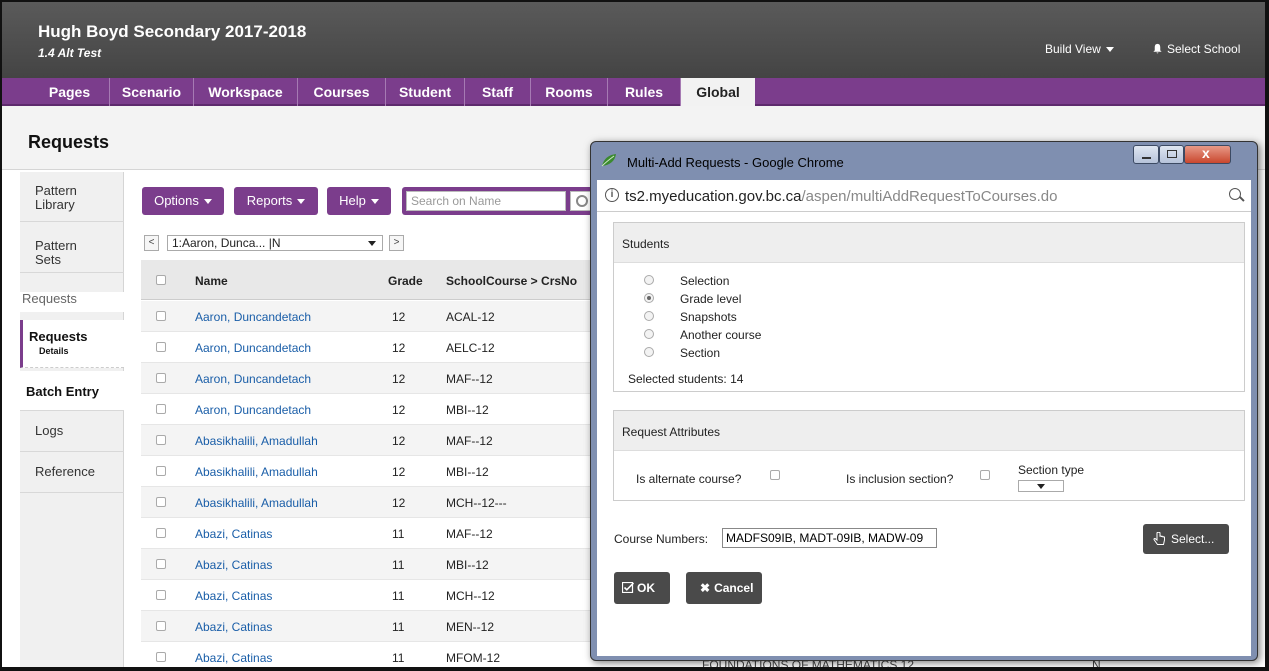  I want to click on table-row: Abazi, Catinas 11 MEN--12, so click(371, 626).